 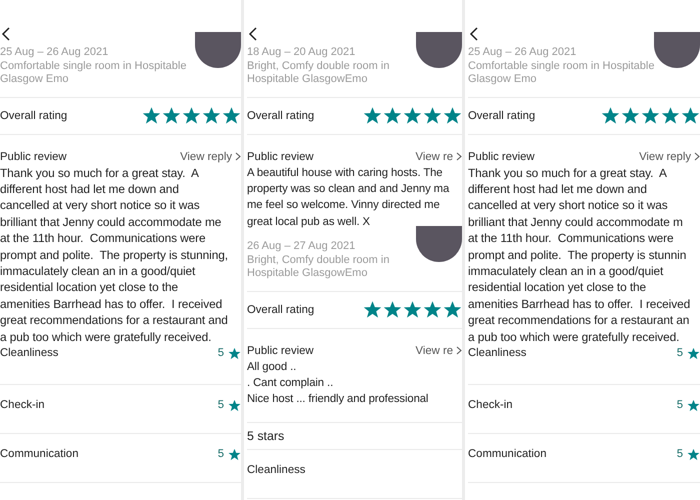 I want to click on review-text: All good .. . Cant complain .. Nice host ... friendly and professional, so click(x=338, y=384).